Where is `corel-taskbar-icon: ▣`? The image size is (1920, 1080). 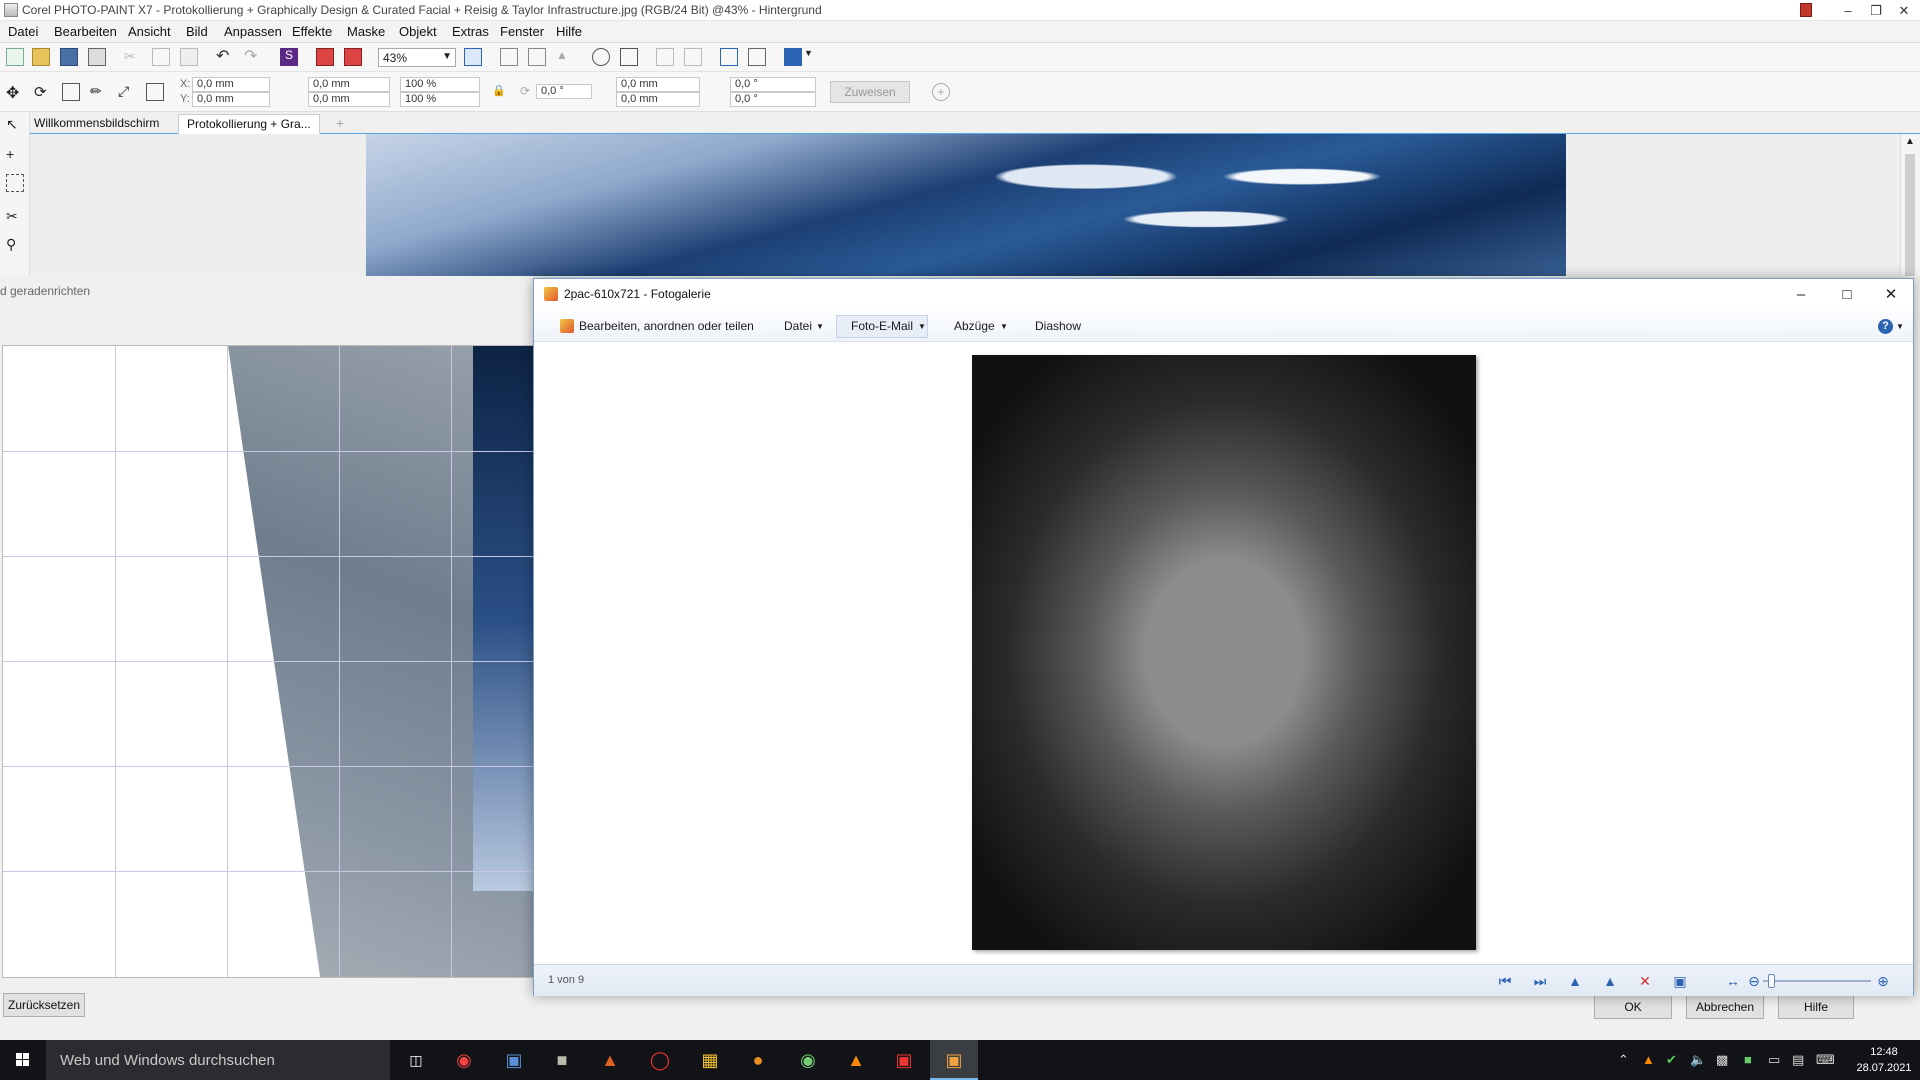 corel-taskbar-icon: ▣ is located at coordinates (904, 1060).